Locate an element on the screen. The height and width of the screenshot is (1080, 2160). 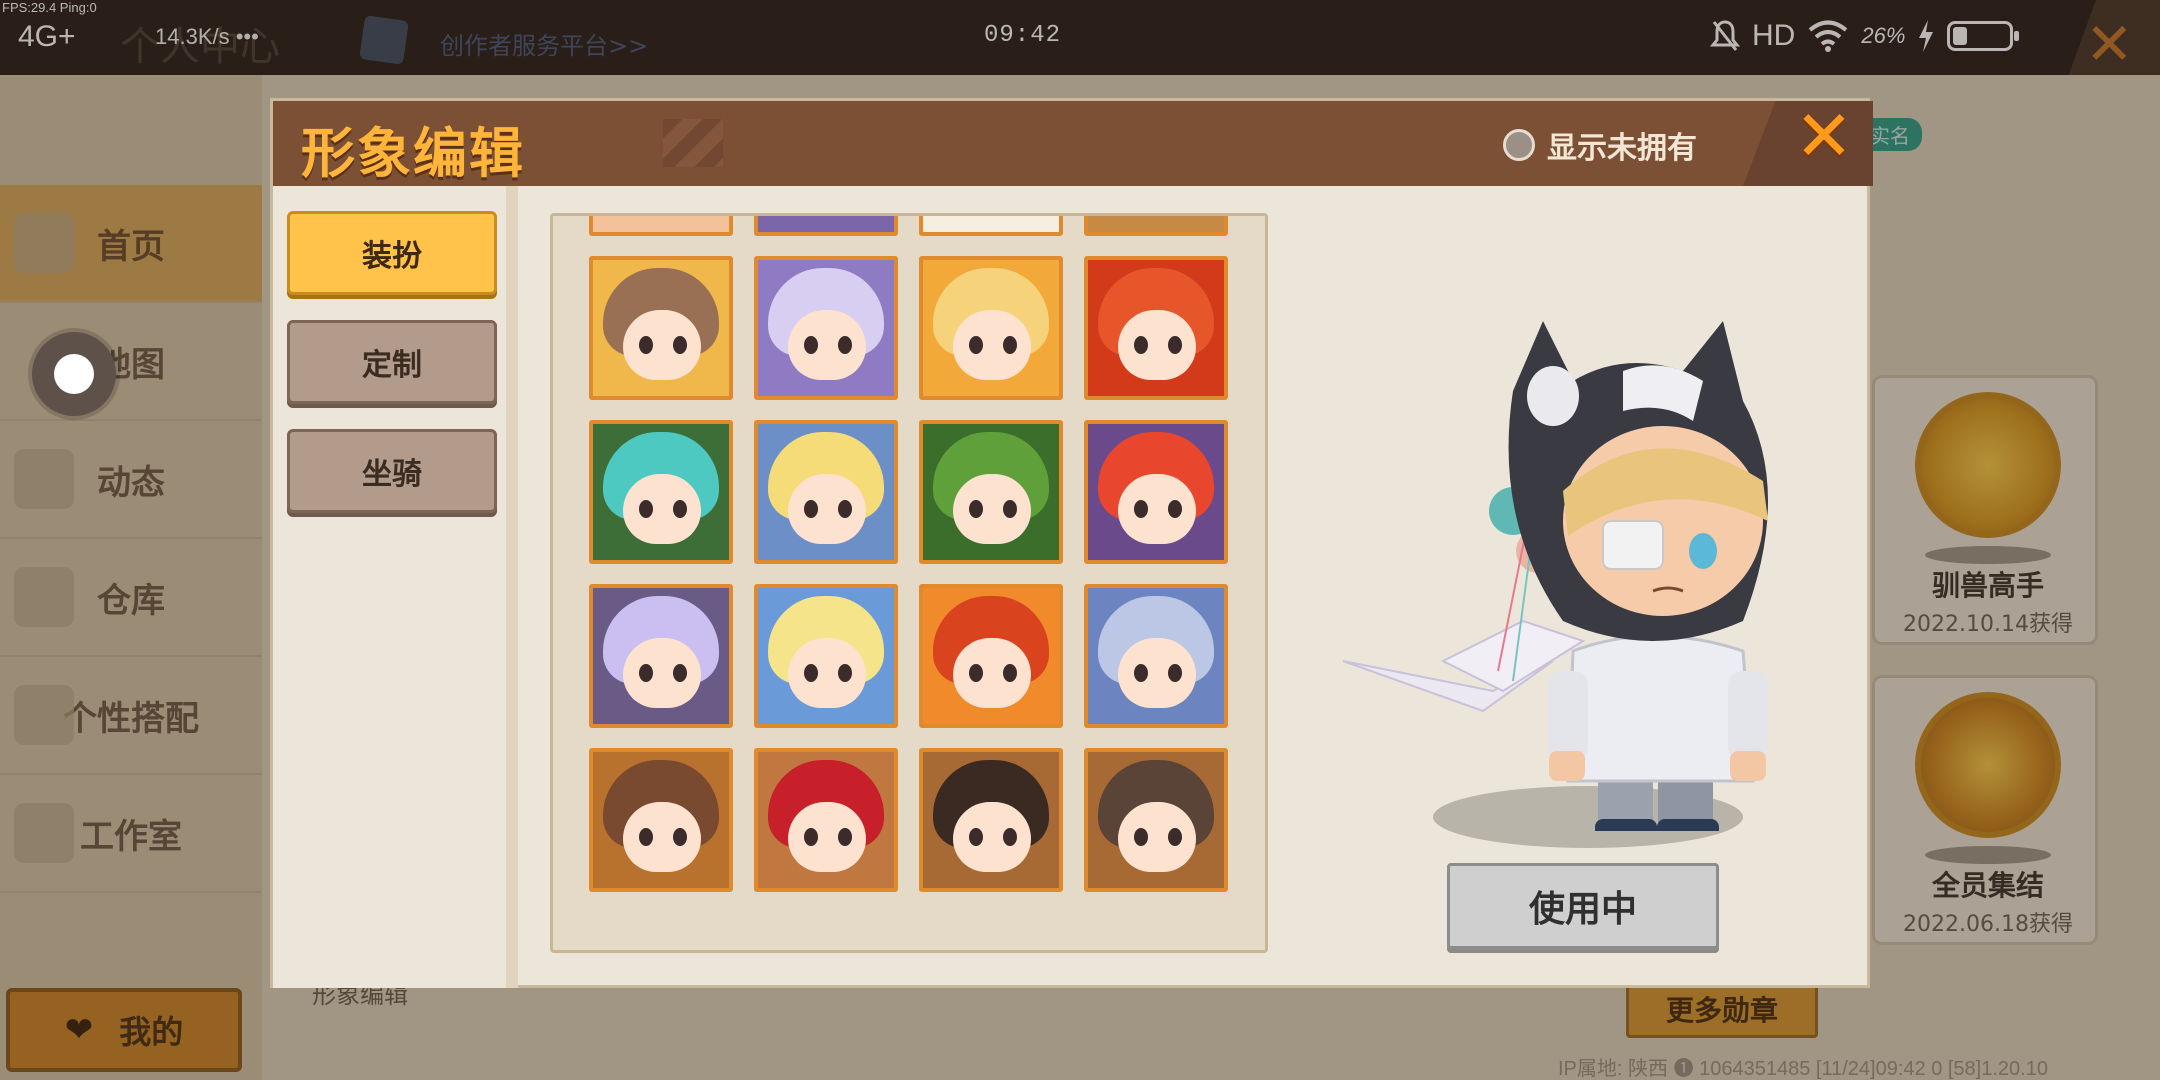
show-unowned-toggle: 显示未拥有 is located at coordinates (1600, 145).